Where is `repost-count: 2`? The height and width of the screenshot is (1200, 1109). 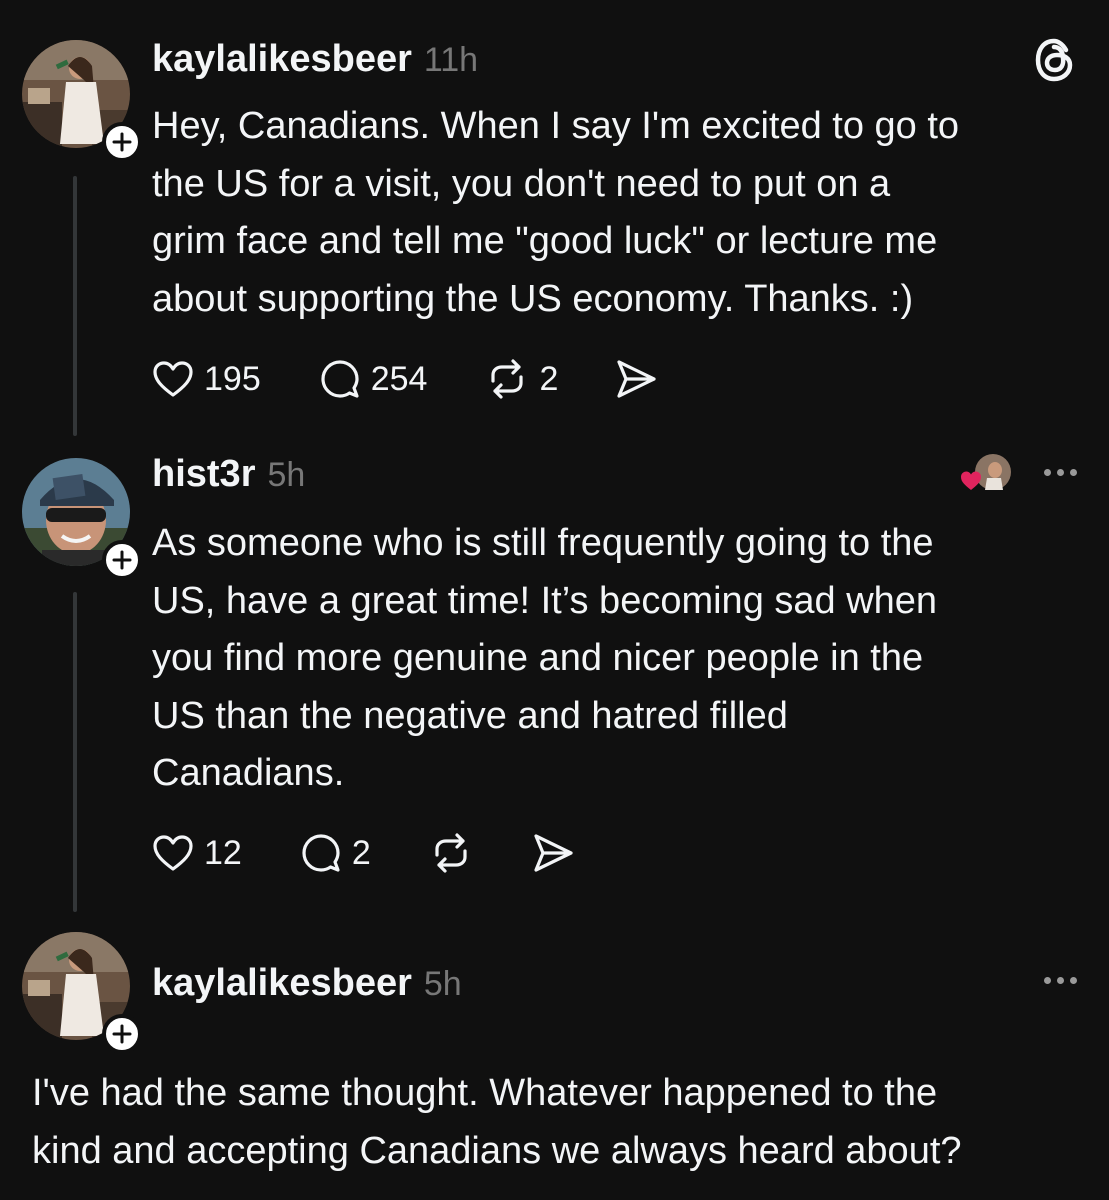
repost-count: 2 is located at coordinates (549, 378).